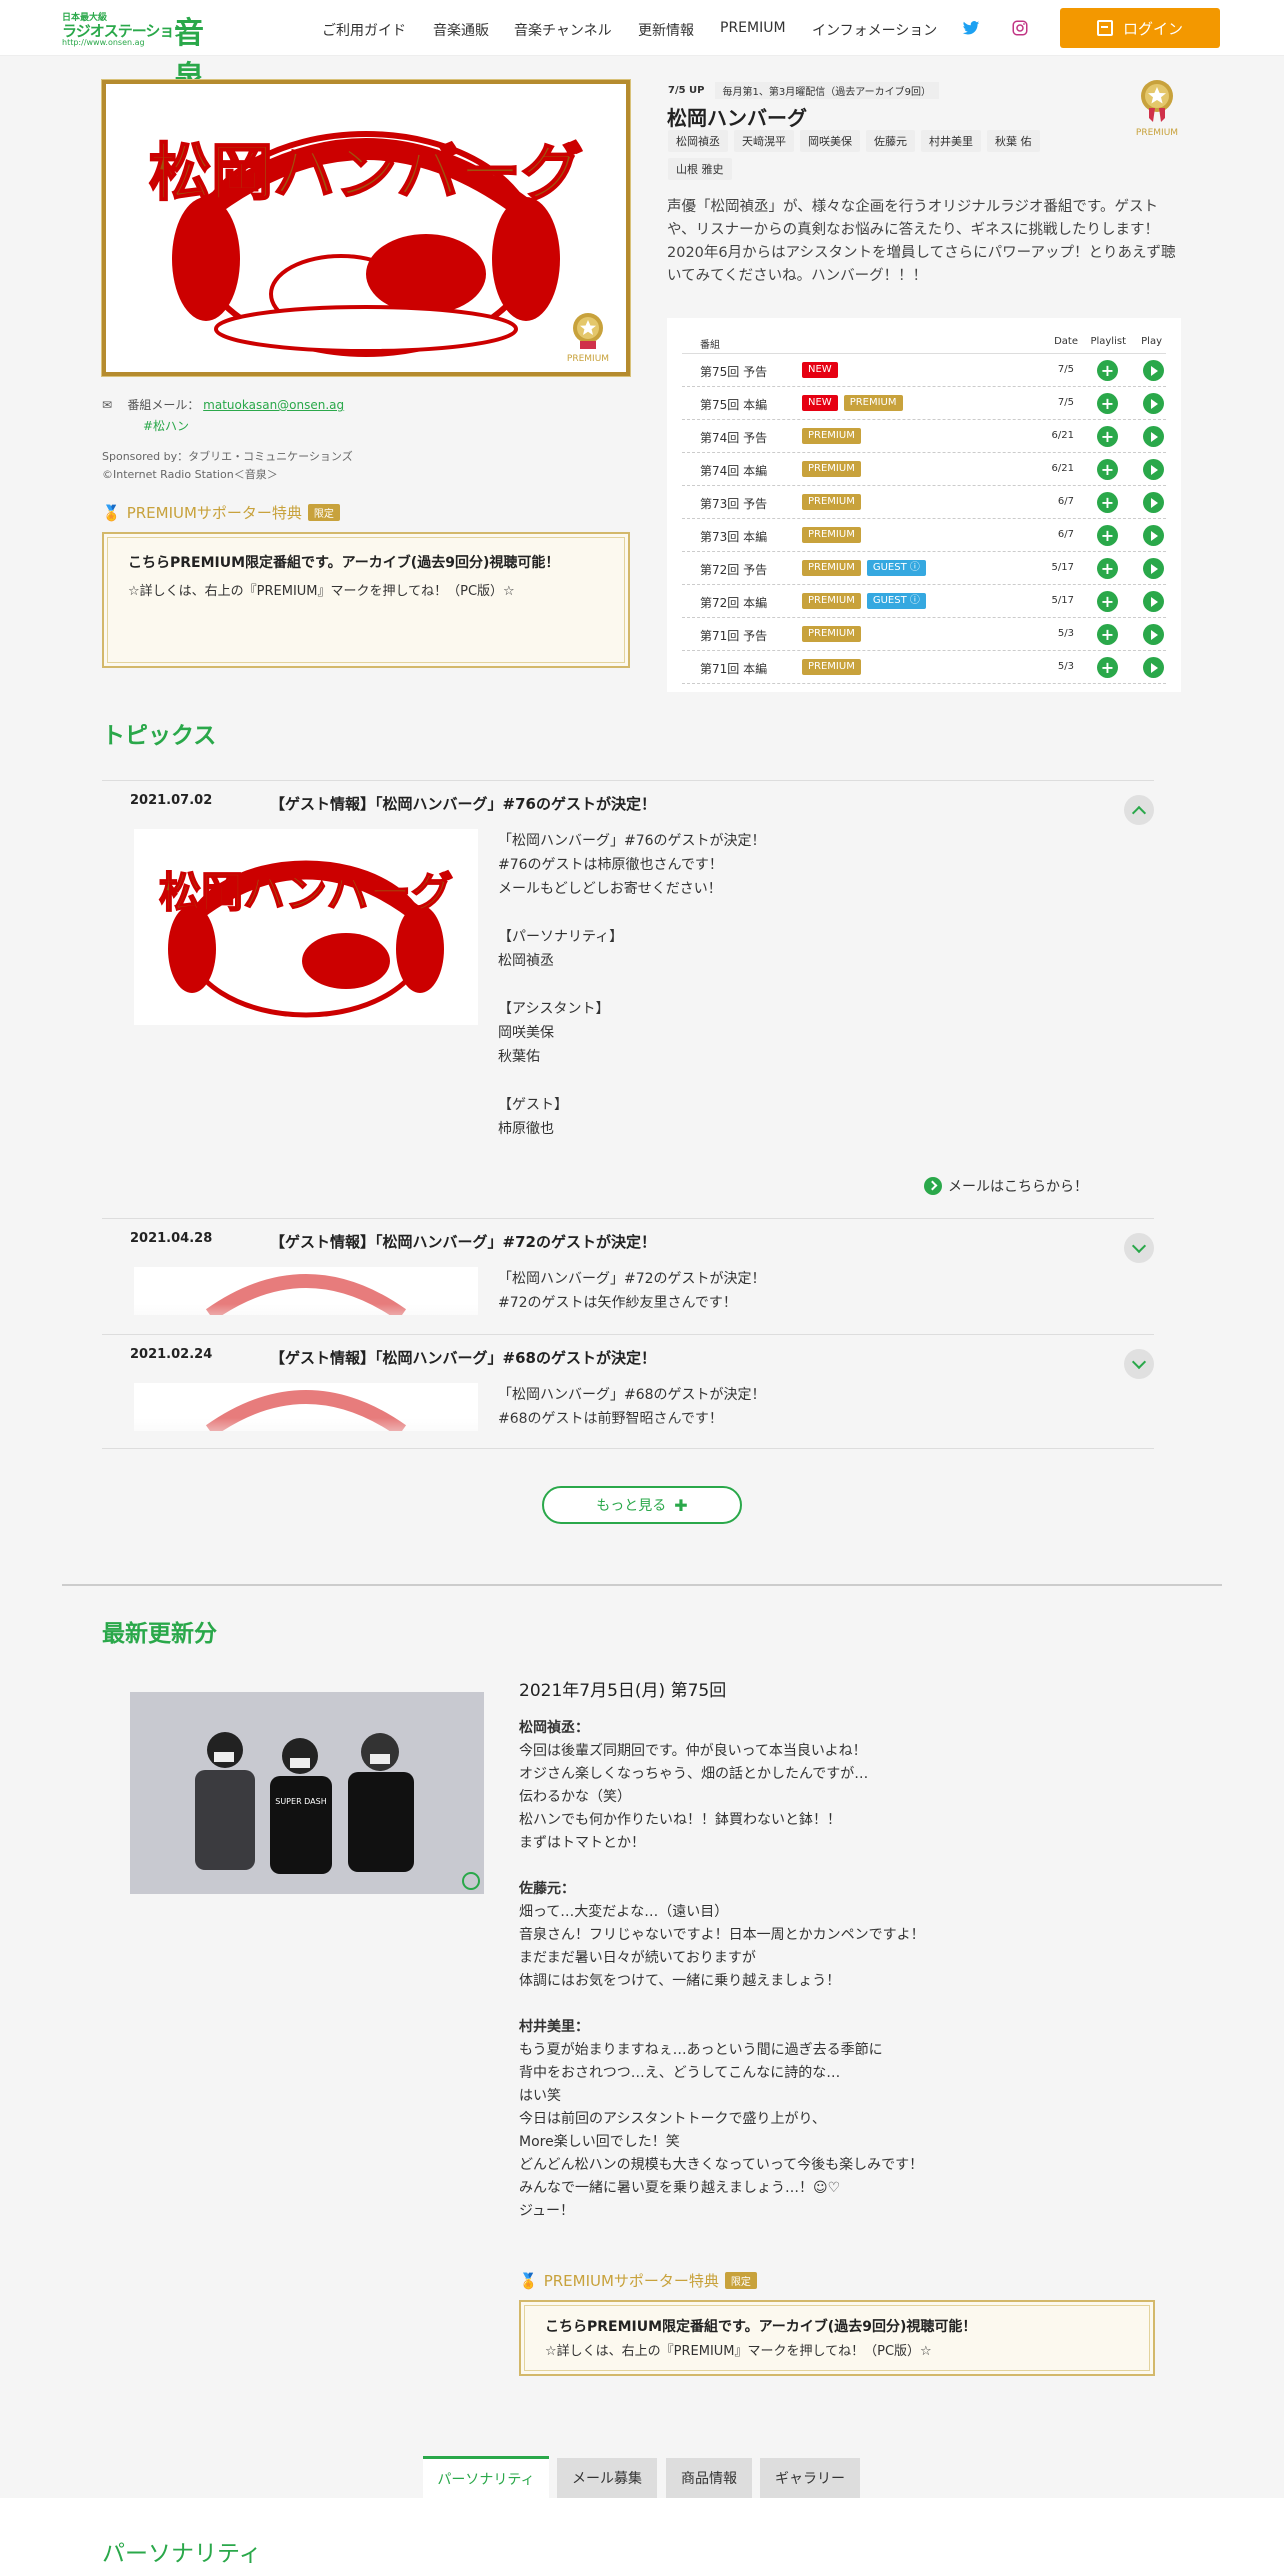 The width and height of the screenshot is (1284, 2568). I want to click on latest-photo: SUPER DASH, so click(307, 1793).